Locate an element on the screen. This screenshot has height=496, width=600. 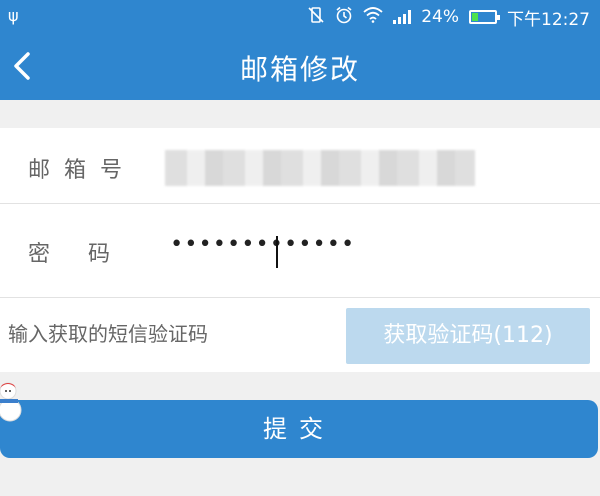
signal-icon is located at coordinates (402, 17).